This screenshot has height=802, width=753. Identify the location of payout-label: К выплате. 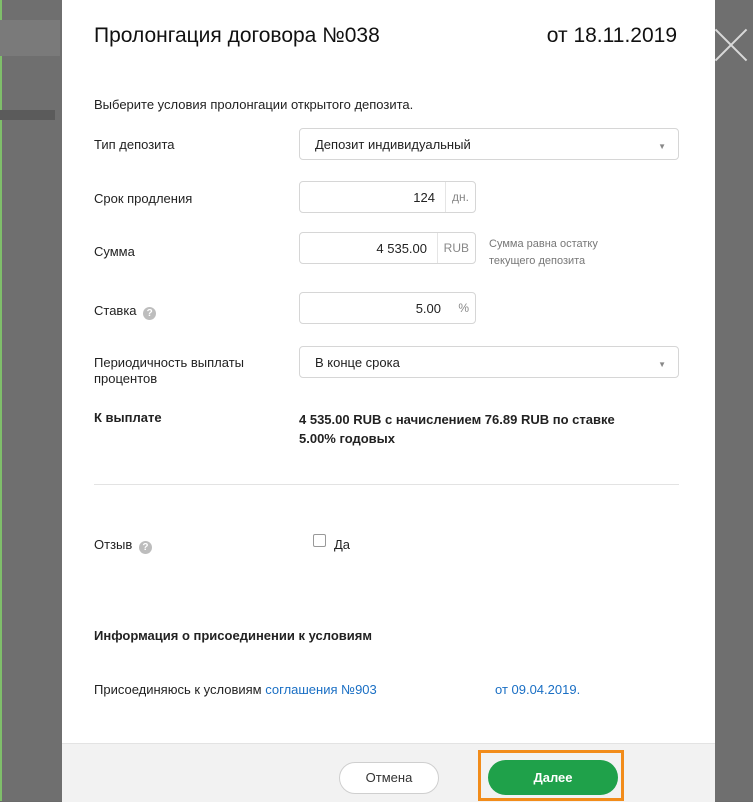
(128, 417).